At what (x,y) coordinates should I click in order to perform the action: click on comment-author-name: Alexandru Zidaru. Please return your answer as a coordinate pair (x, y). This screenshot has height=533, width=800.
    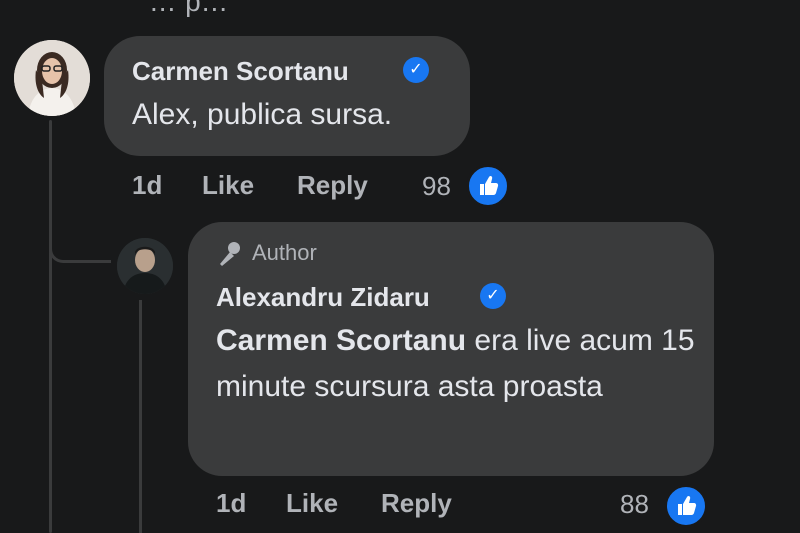
    Looking at the image, I should click on (323, 297).